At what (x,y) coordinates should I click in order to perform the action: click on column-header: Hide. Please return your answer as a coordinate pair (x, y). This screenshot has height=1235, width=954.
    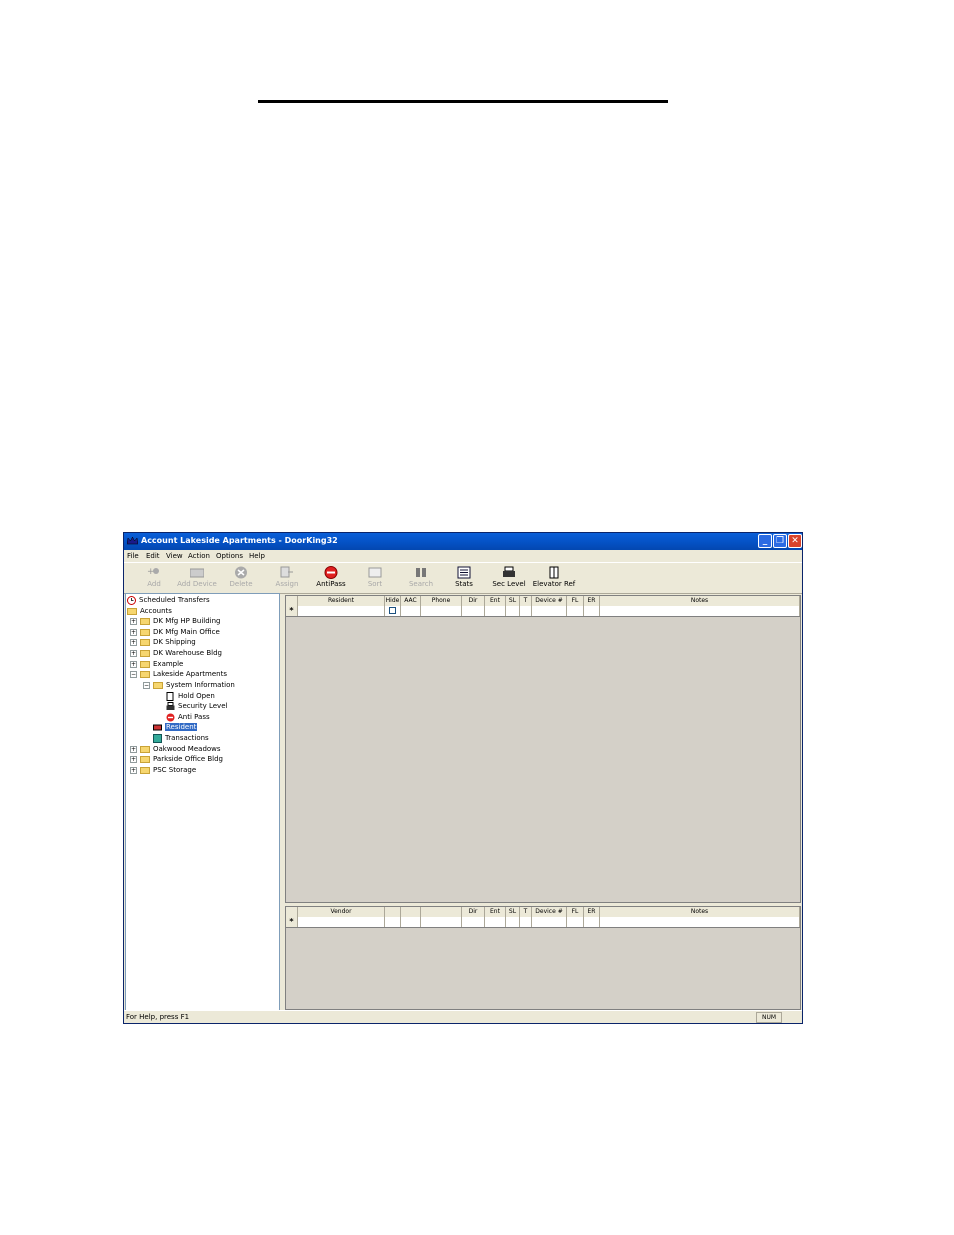
    Looking at the image, I should click on (393, 601).